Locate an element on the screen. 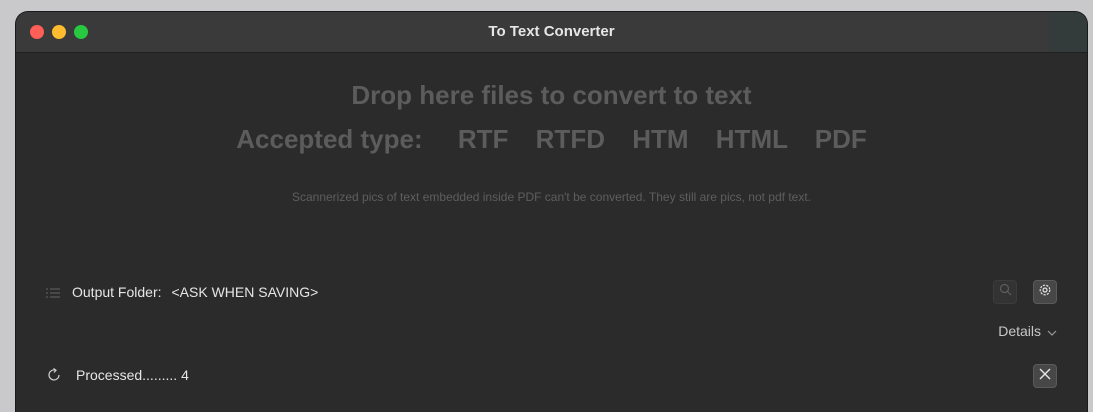  accepted-type-pdf: PDF is located at coordinates (840, 139).